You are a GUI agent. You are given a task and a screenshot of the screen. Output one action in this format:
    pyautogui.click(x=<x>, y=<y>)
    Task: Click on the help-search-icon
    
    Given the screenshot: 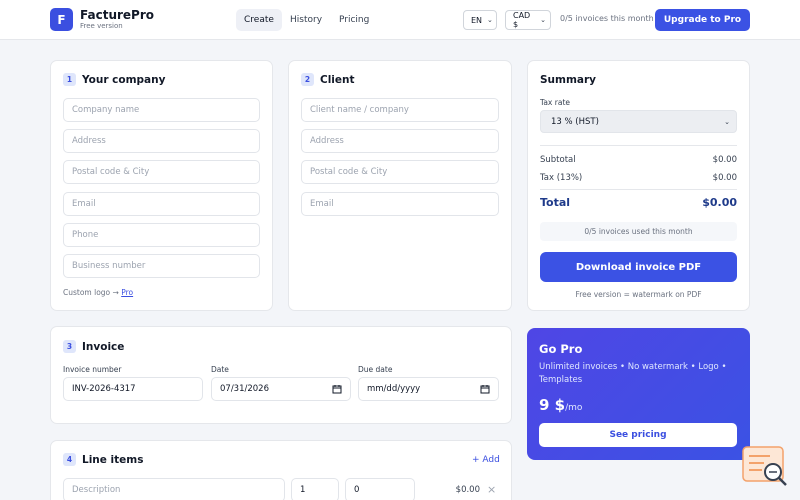 What is the action you would take?
    pyautogui.click(x=766, y=467)
    